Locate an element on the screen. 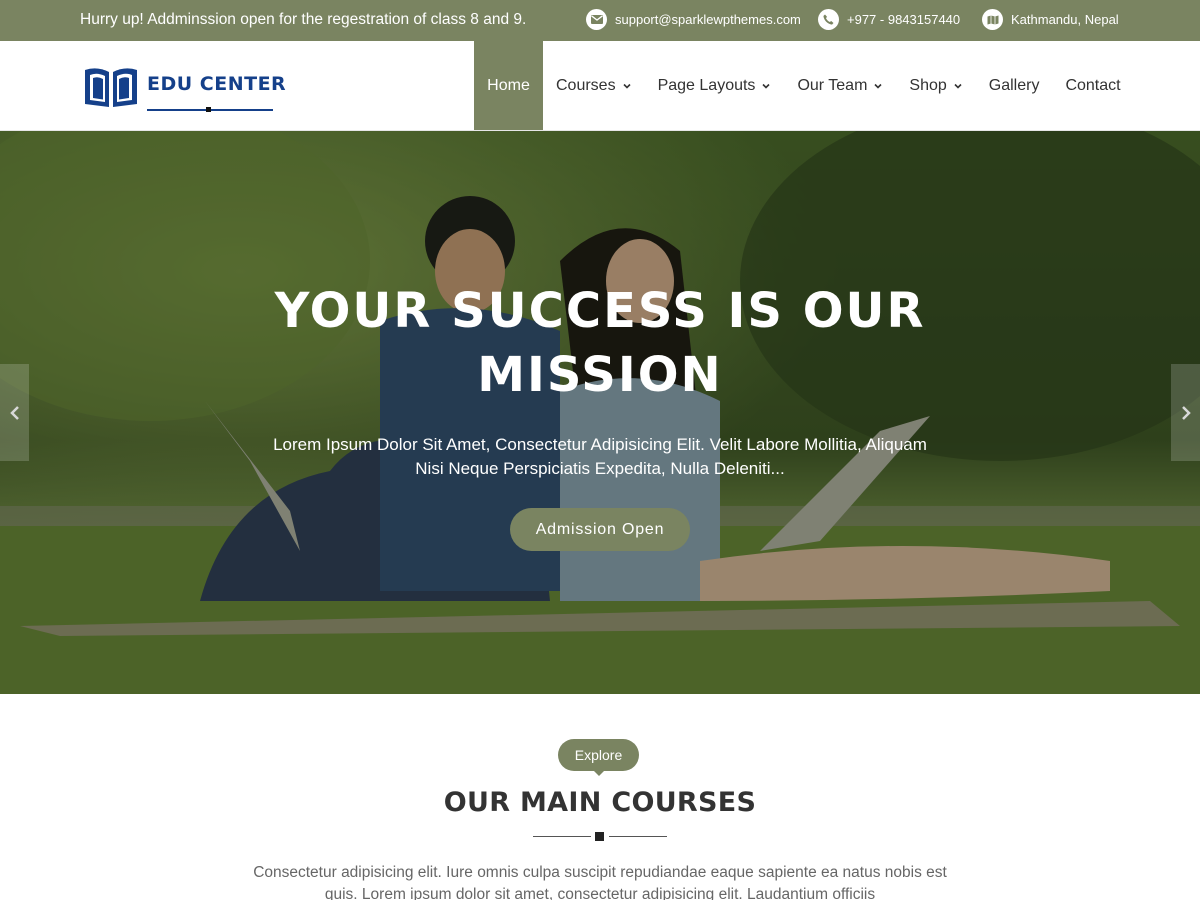 The image size is (1200, 900). title-divider-right is located at coordinates (638, 836).